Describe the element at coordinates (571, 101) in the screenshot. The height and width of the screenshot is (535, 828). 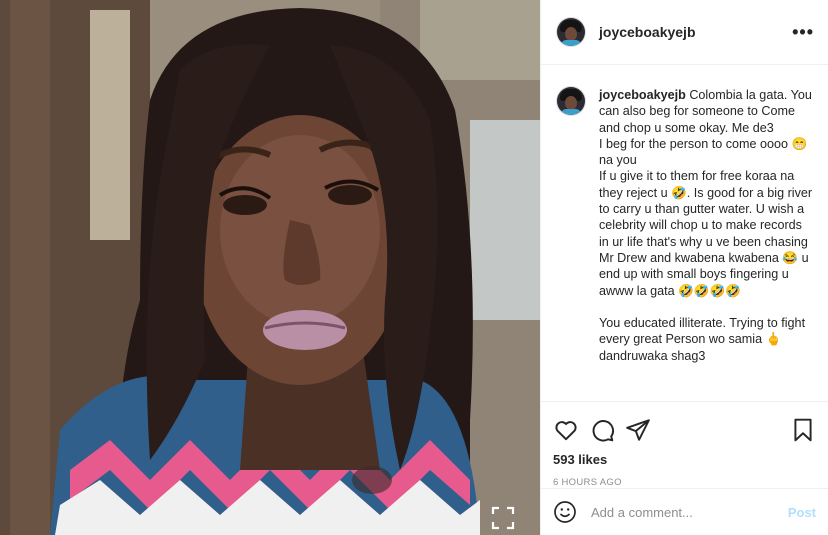
I see `caption-avatar` at that location.